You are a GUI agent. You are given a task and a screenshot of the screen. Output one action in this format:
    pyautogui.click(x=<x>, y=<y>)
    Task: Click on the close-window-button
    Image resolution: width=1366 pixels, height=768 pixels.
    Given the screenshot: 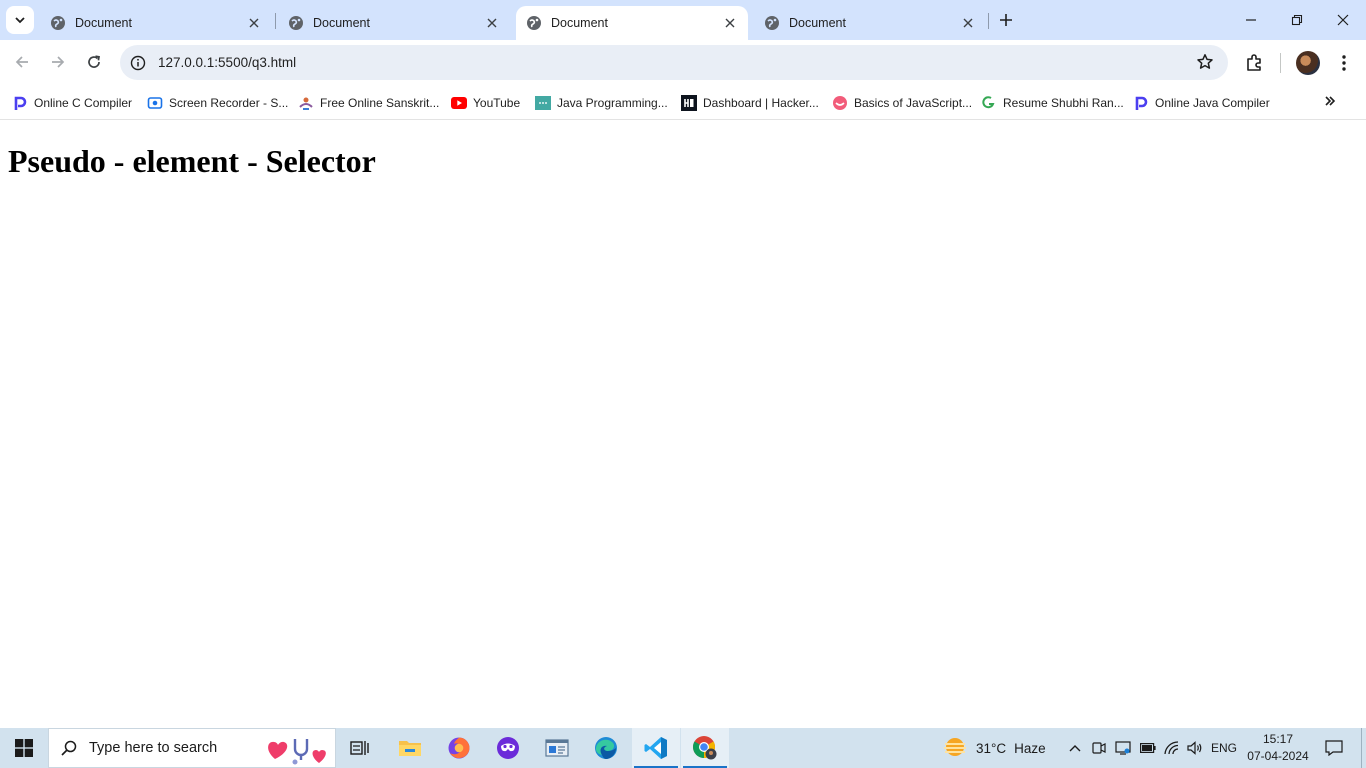 What is the action you would take?
    pyautogui.click(x=1343, y=20)
    